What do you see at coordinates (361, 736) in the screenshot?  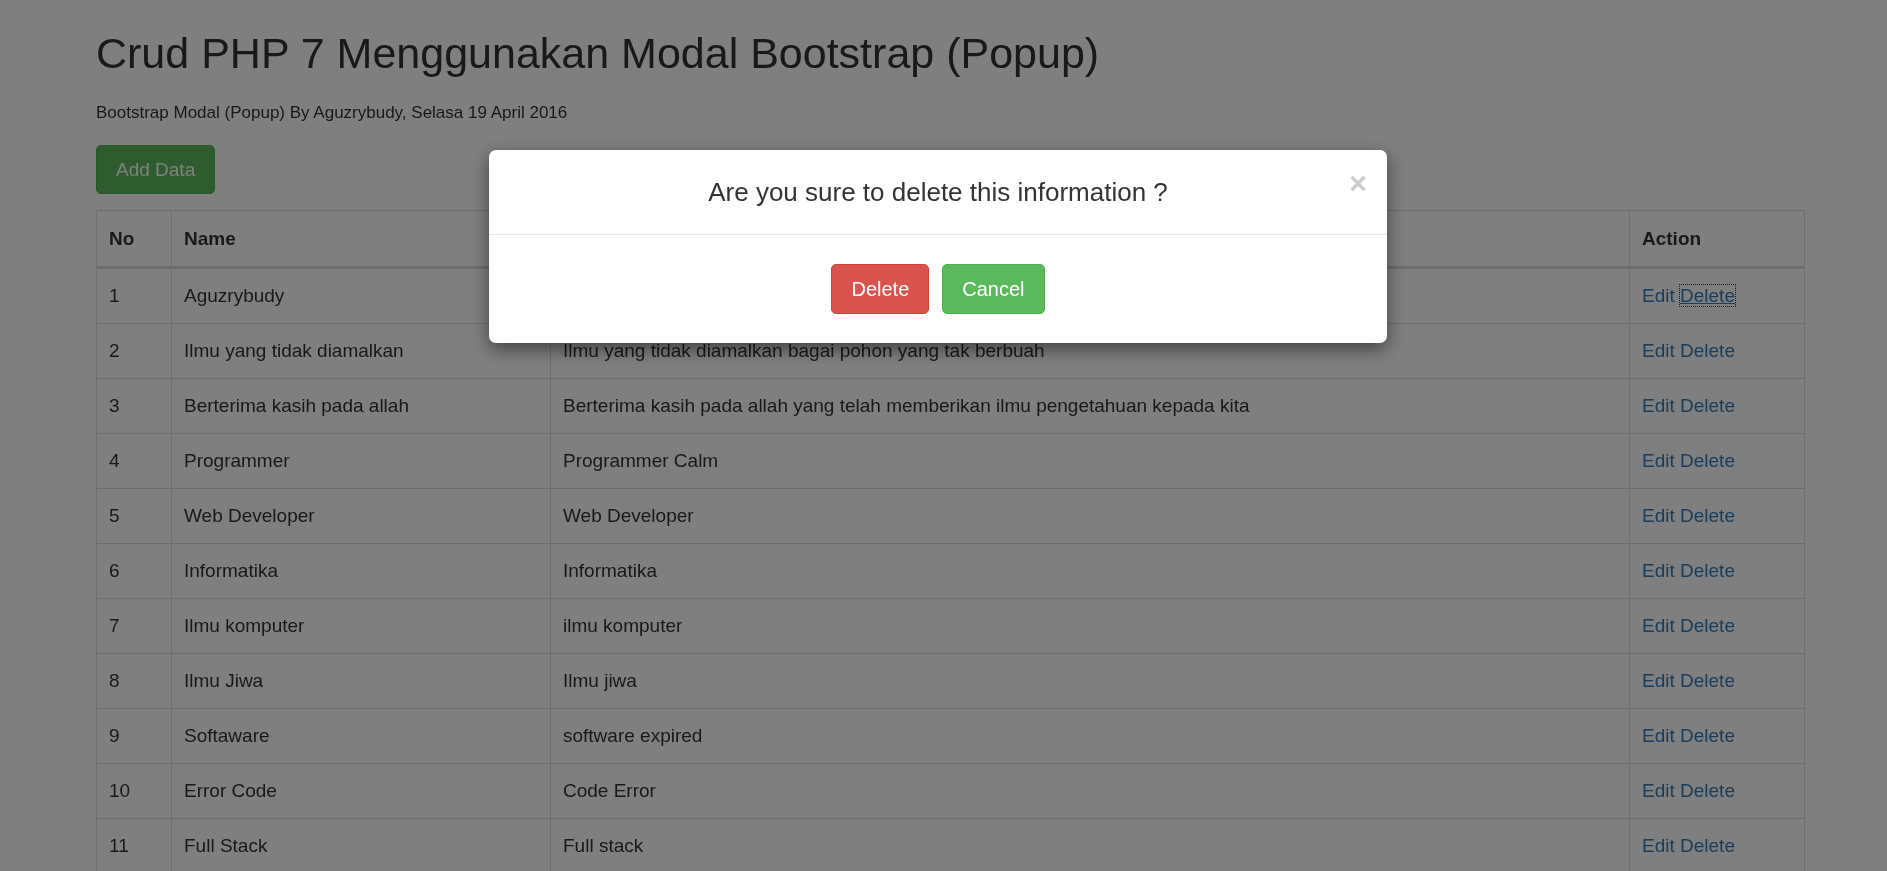 I see `table-cell: Softaware` at bounding box center [361, 736].